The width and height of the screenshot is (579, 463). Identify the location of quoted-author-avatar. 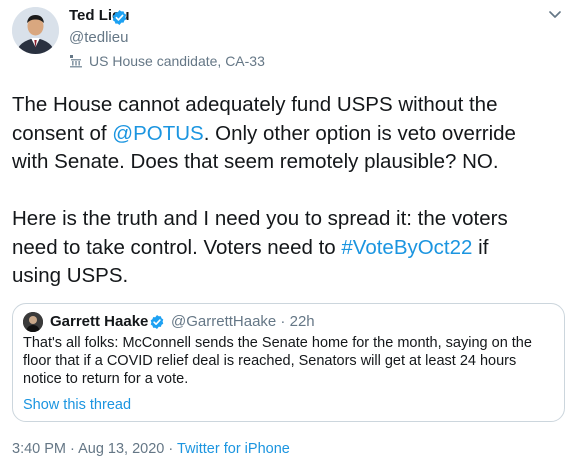
(33, 322).